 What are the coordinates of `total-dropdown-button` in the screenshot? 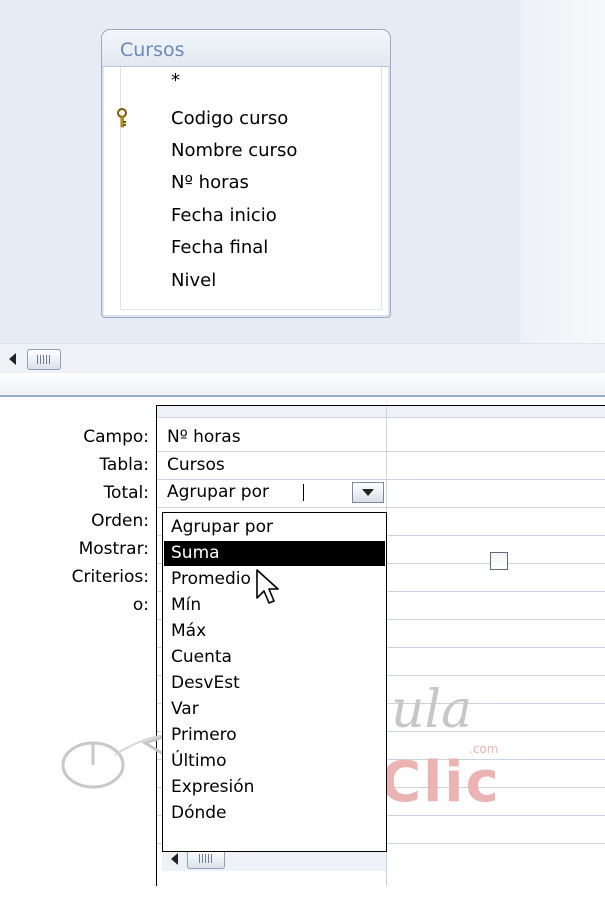 It's located at (368, 492).